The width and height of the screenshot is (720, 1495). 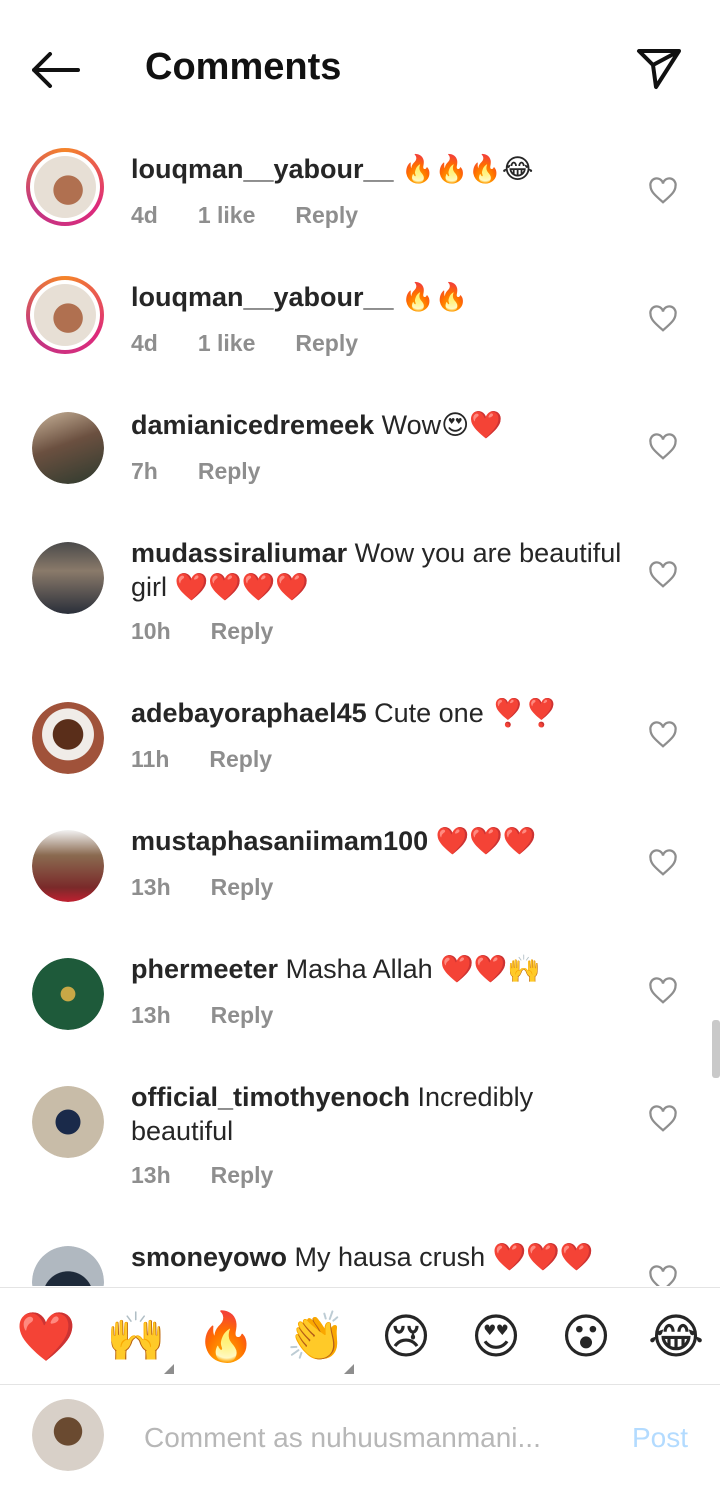 What do you see at coordinates (463, 169) in the screenshot?
I see `comment-body: 🔥🔥🔥😂` at bounding box center [463, 169].